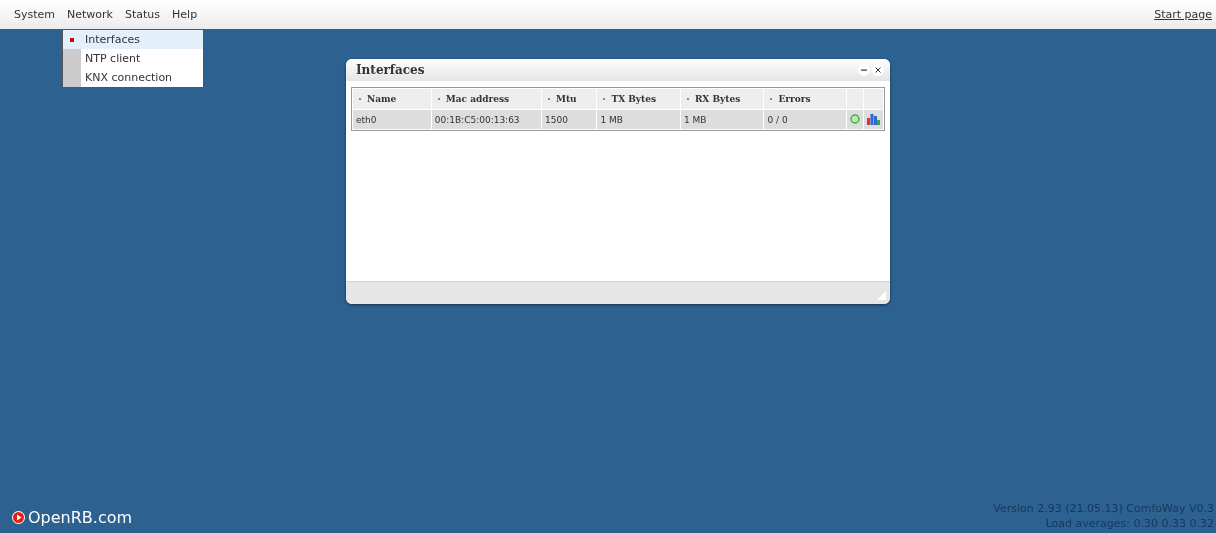 The width and height of the screenshot is (1216, 533). I want to click on menu-item: System, so click(35, 14).